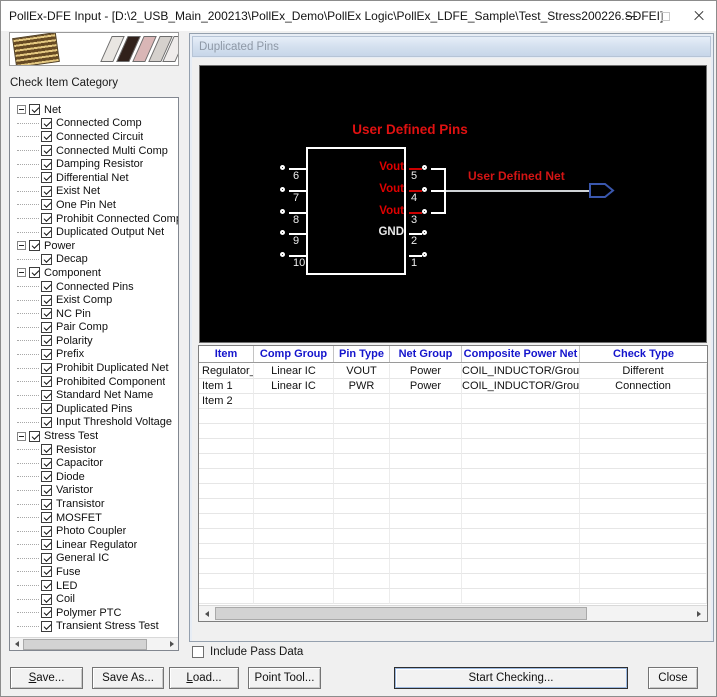 The width and height of the screenshot is (717, 697). What do you see at coordinates (94, 599) in the screenshot?
I see `tree-item: Coil` at bounding box center [94, 599].